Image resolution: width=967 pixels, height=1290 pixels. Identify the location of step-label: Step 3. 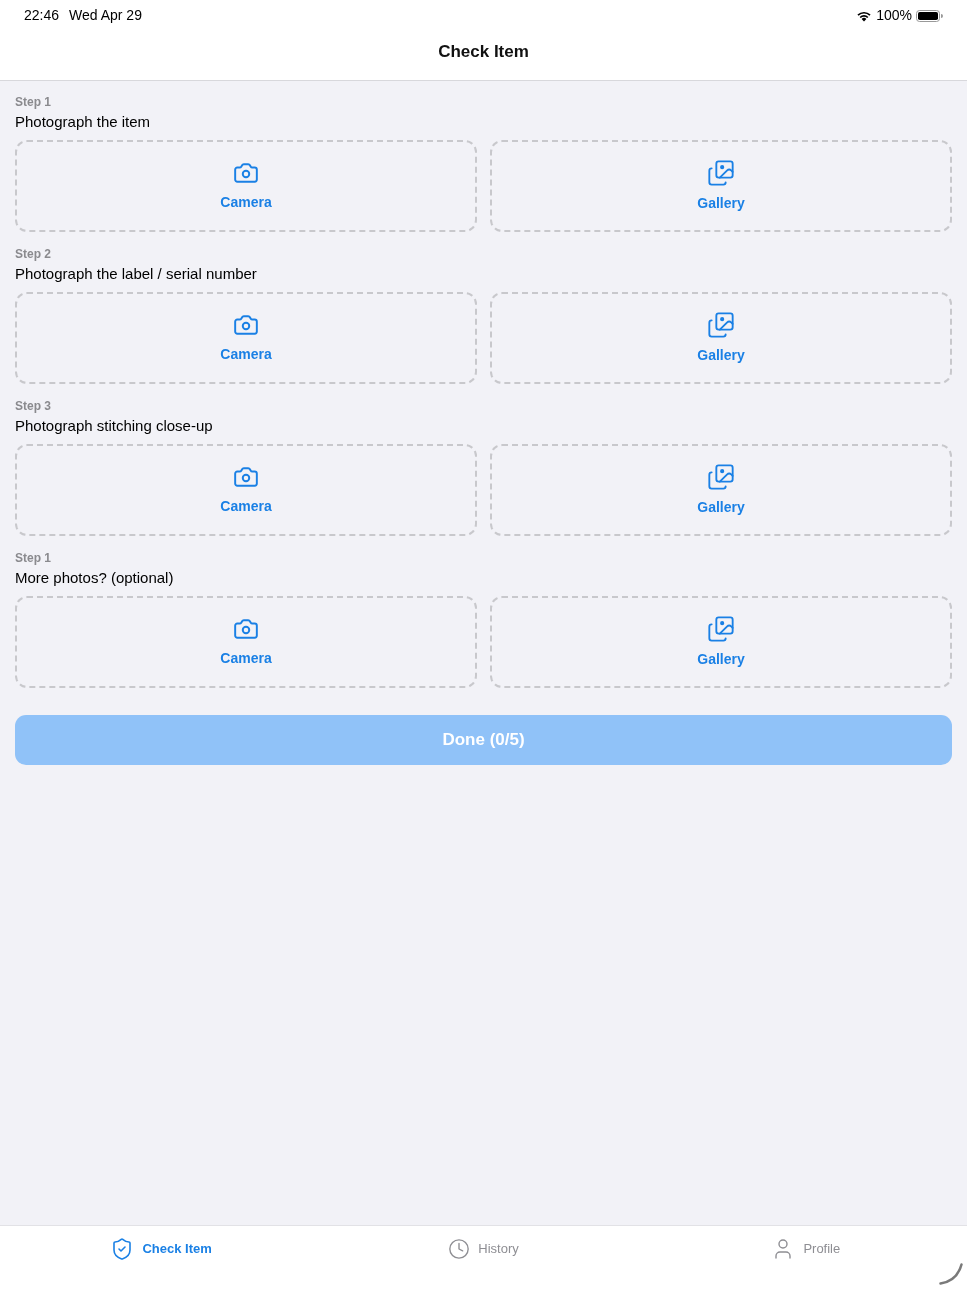
(33, 406).